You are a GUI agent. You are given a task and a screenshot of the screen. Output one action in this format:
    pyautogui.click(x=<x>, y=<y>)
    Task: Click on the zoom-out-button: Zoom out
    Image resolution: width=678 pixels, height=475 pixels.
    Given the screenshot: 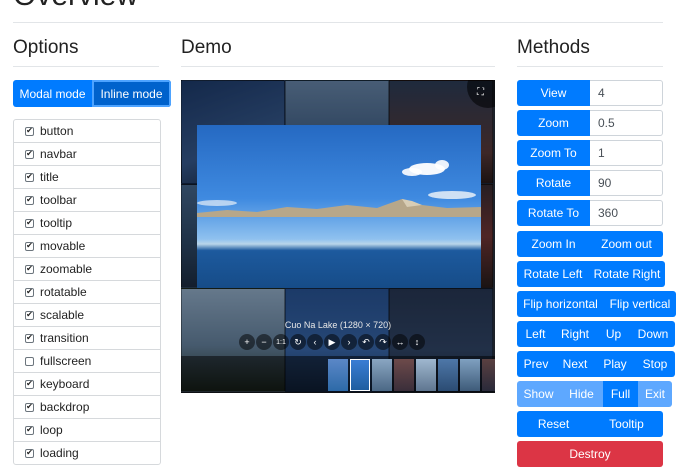 What is the action you would take?
    pyautogui.click(x=626, y=244)
    